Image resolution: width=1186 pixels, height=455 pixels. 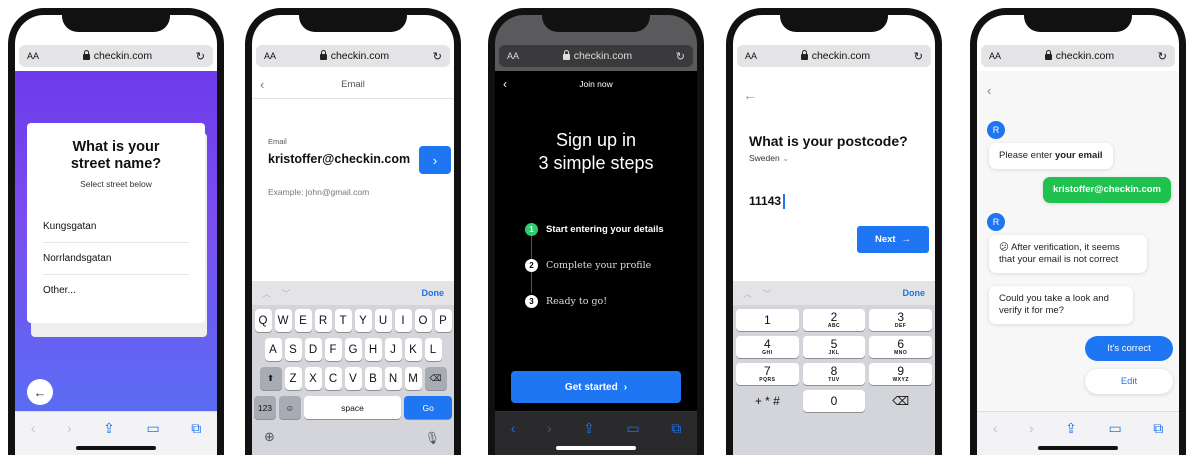 I want to click on email-field: kristoffer@checkin.com, so click(x=339, y=159).